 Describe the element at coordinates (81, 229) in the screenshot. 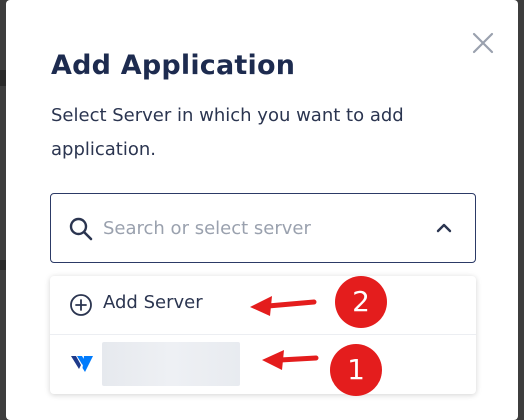

I see `search-icon` at that location.